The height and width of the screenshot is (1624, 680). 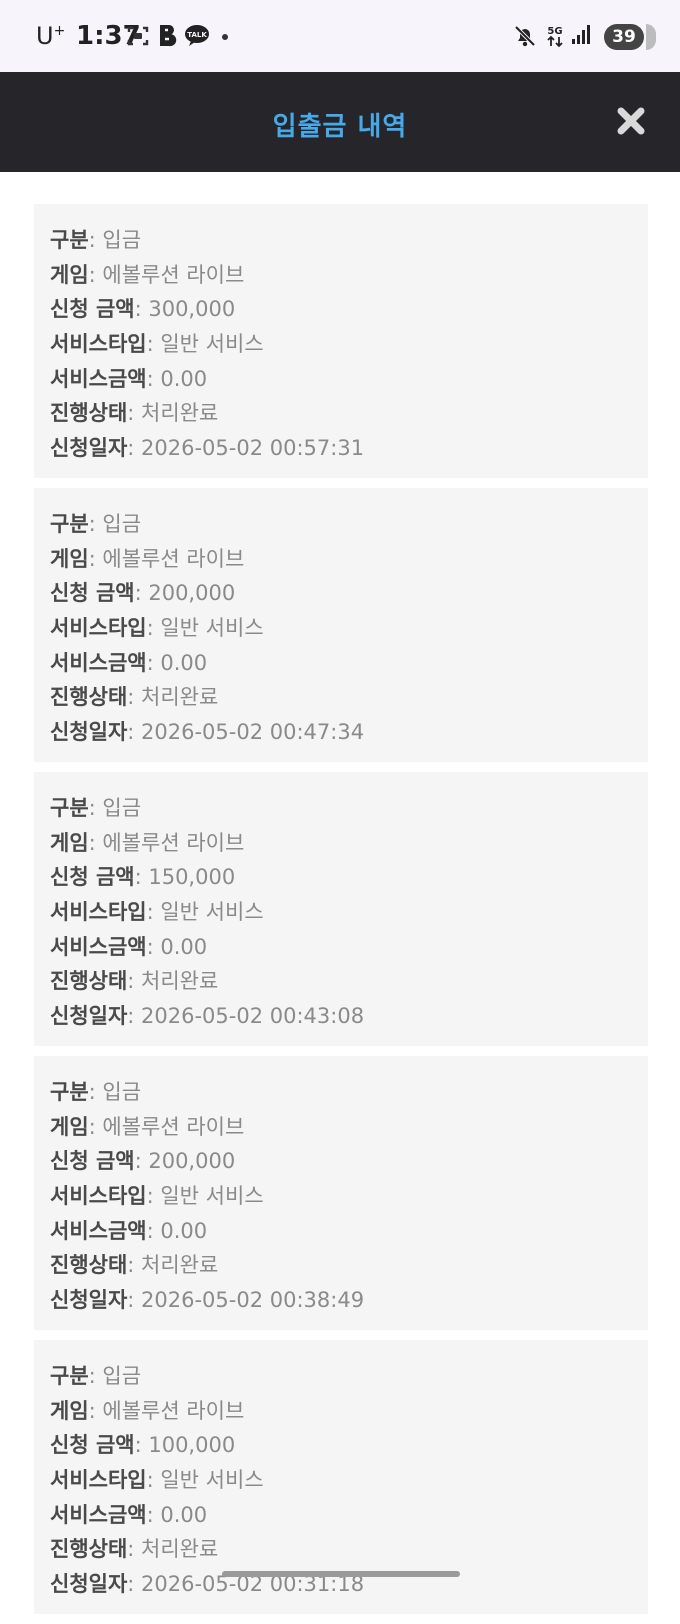 I want to click on modal-header: 입출금 내역, so click(x=340, y=122).